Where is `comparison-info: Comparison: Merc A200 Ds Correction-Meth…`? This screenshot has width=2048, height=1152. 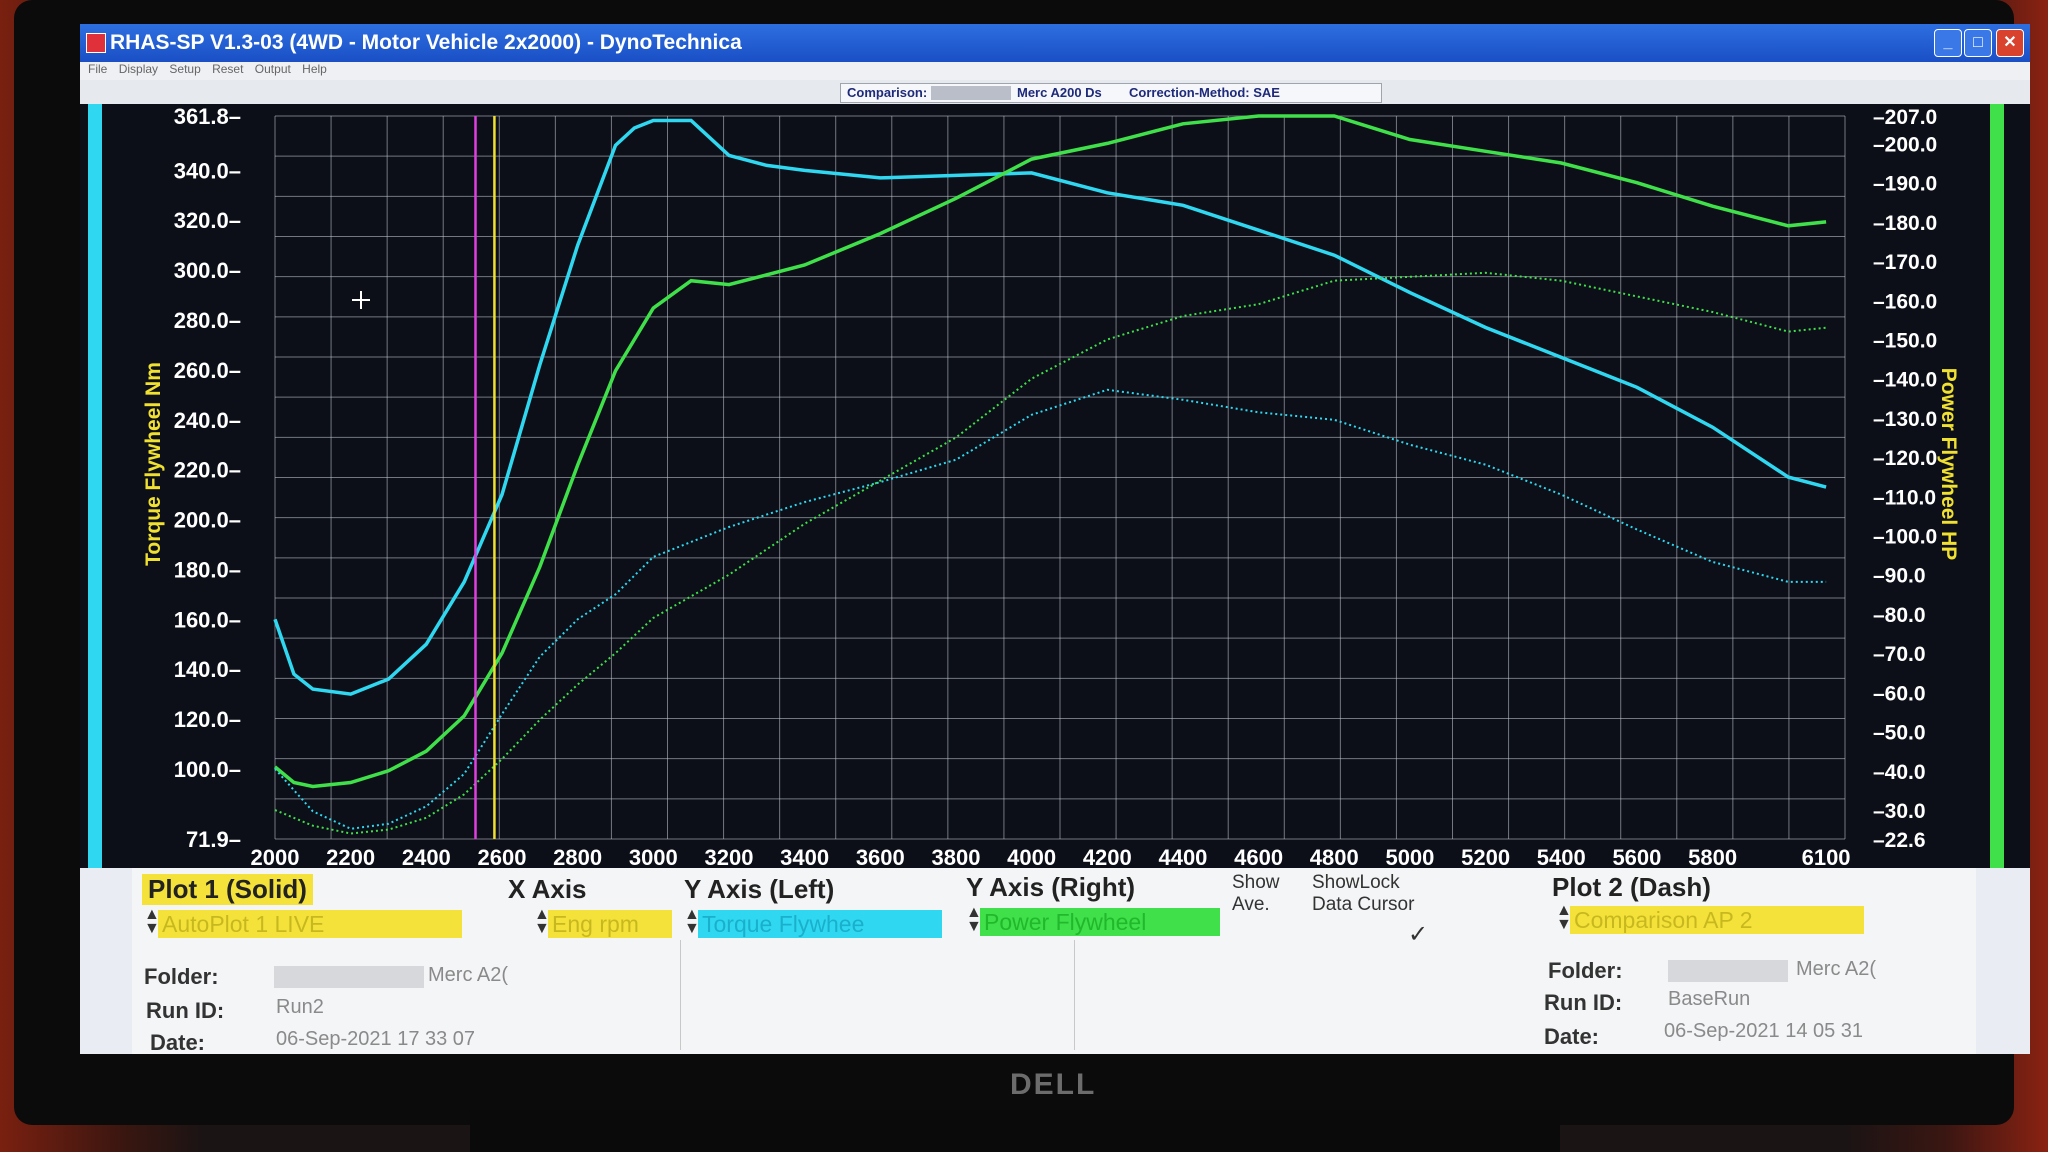 comparison-info: Comparison: Merc A200 Ds Correction-Meth… is located at coordinates (1111, 93).